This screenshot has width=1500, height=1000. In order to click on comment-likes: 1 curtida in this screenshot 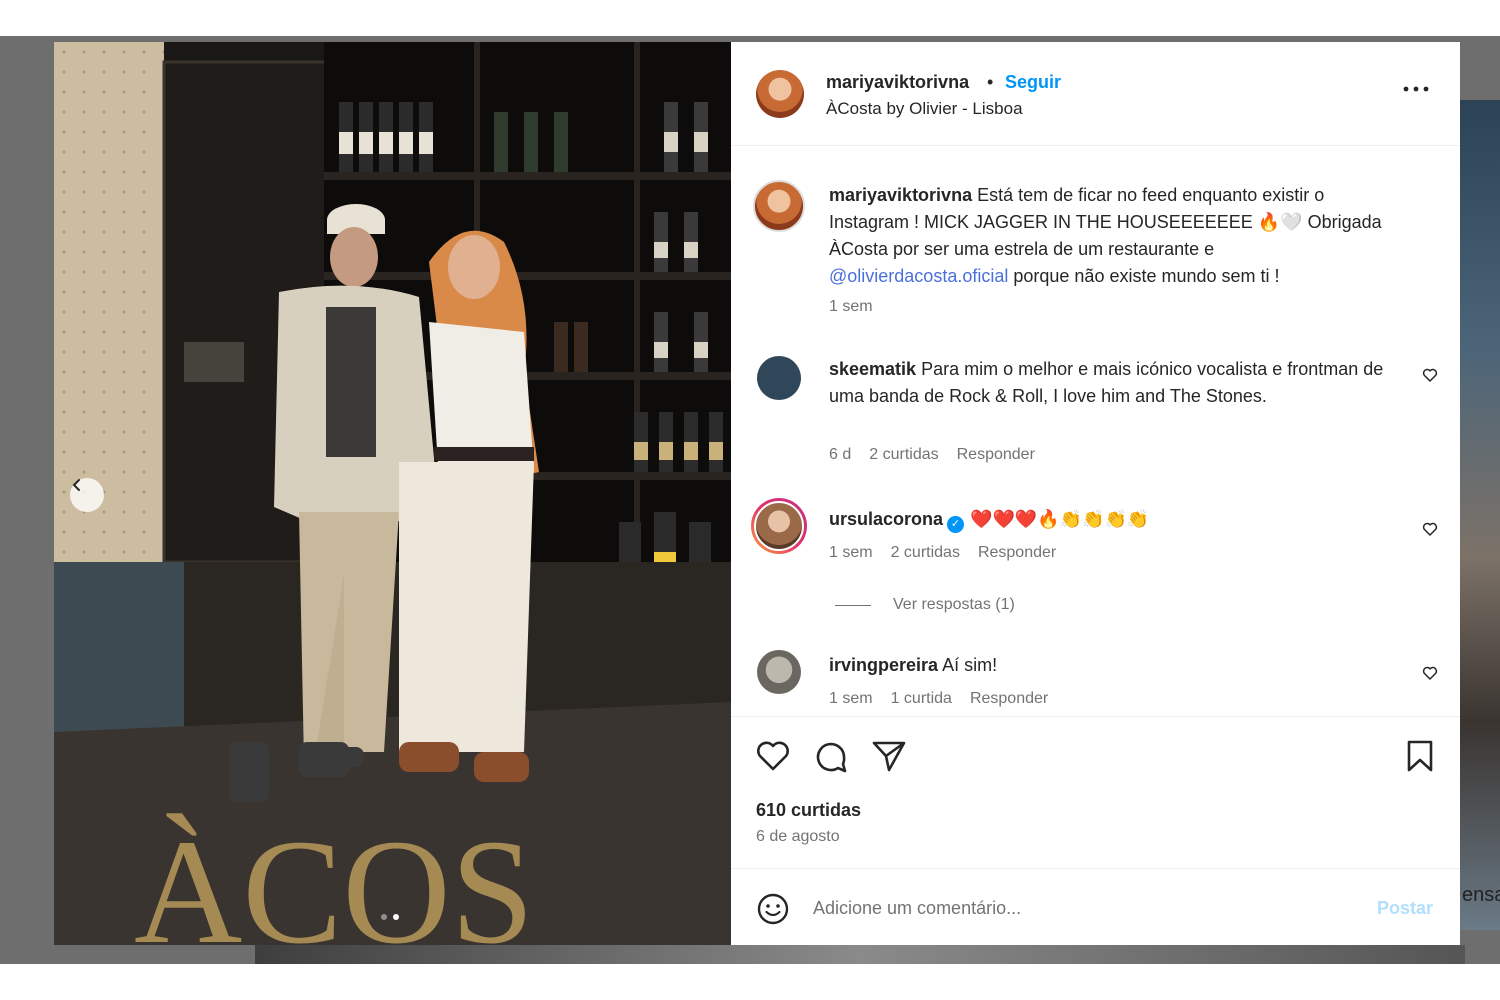, I will do `click(921, 699)`.